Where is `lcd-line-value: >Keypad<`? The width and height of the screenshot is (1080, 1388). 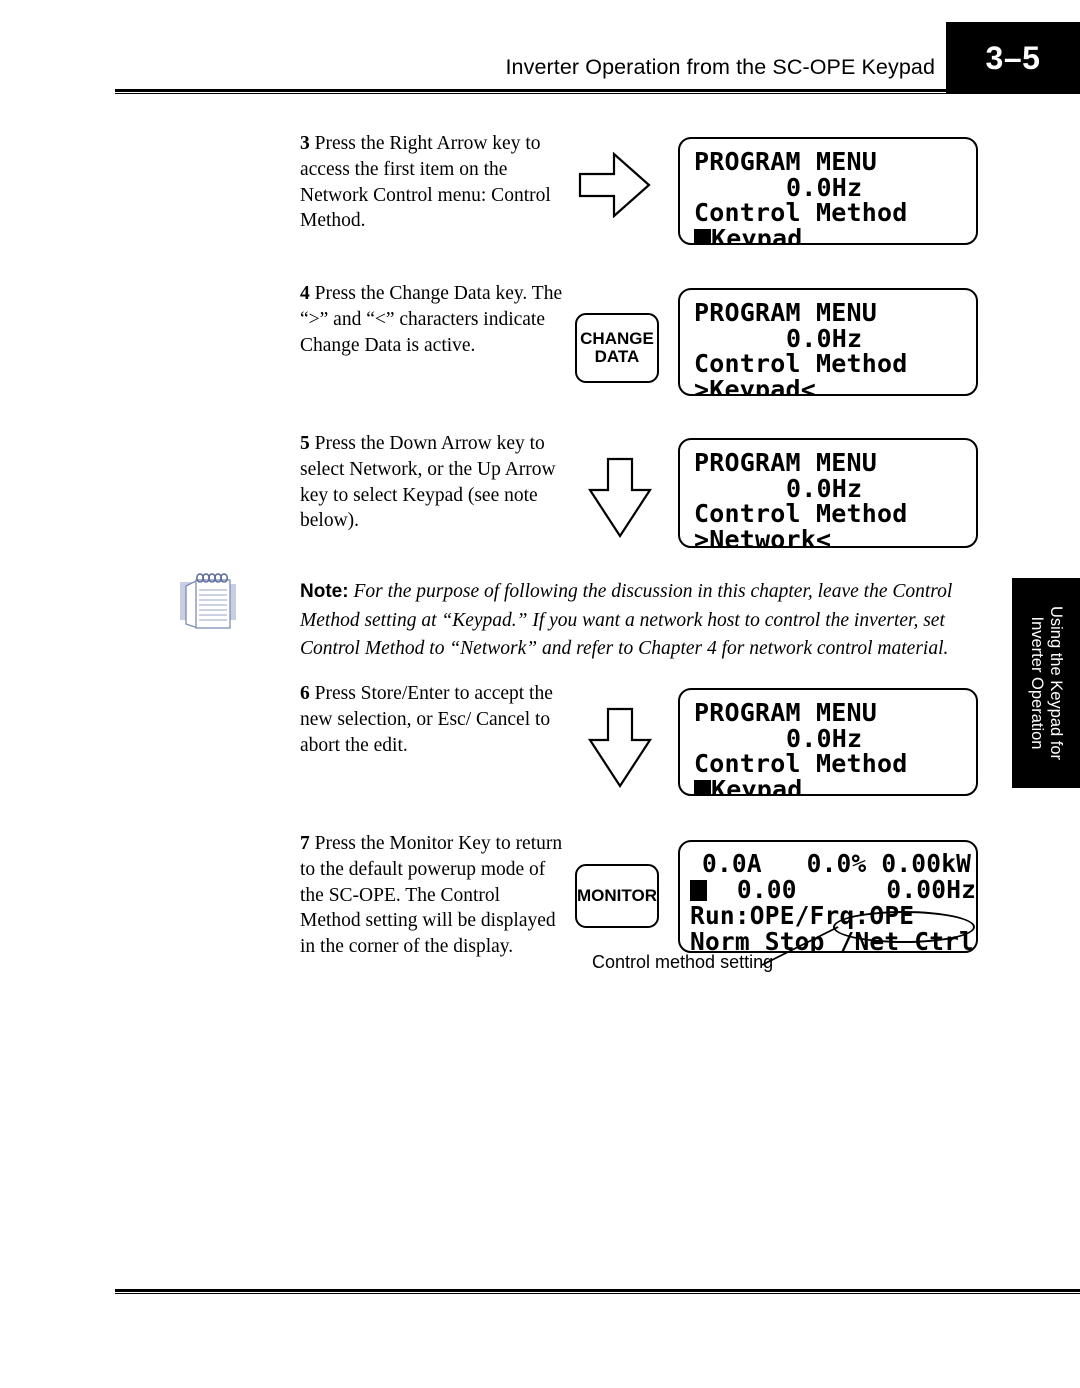 lcd-line-value: >Keypad< is located at coordinates (755, 385).